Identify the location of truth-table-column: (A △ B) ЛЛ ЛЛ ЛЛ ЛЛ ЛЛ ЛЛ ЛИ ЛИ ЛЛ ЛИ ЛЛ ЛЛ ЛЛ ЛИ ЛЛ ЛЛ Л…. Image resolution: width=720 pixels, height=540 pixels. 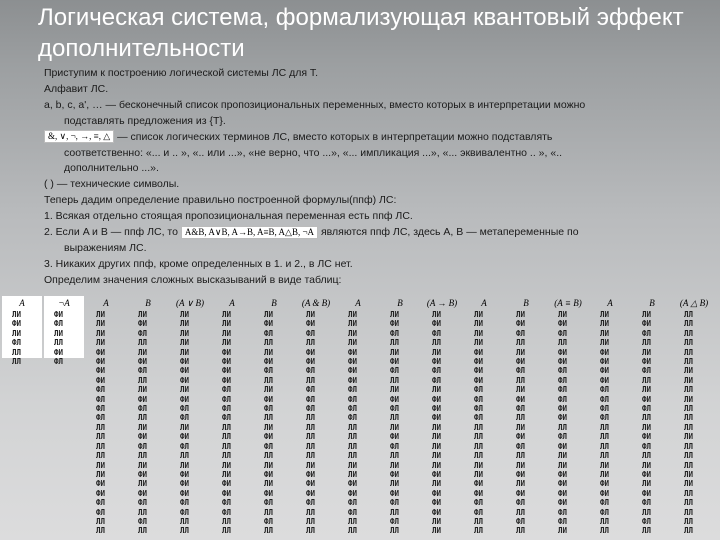
(694, 418).